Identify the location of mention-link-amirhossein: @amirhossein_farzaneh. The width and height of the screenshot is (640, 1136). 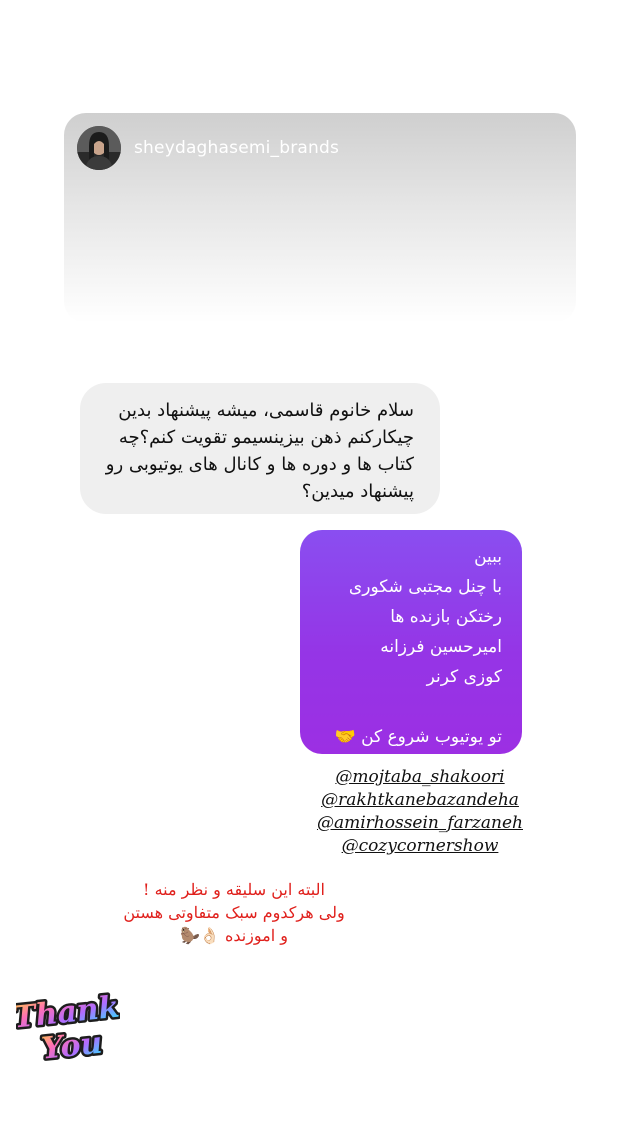
(420, 823).